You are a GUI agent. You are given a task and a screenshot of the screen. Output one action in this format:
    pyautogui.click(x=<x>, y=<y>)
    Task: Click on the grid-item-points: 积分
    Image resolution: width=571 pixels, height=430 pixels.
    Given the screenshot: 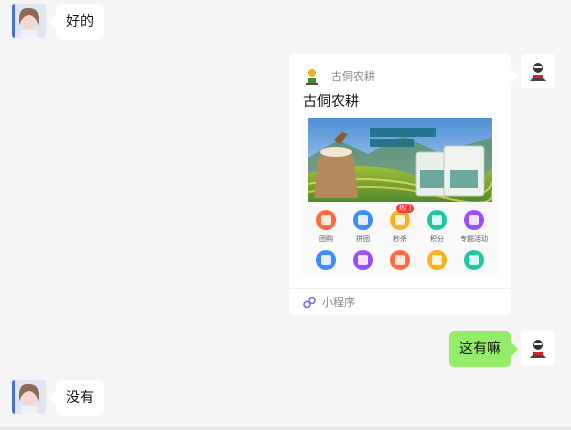 What is the action you would take?
    pyautogui.click(x=437, y=227)
    